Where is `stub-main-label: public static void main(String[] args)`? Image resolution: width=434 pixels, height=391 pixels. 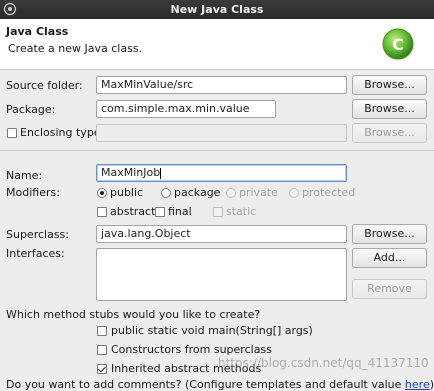
stub-main-label: public static void main(String[] args) is located at coordinates (212, 330).